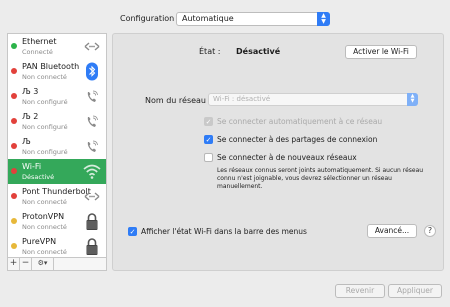 This screenshot has width=450, height=307. I want to click on checkbox-box, so click(208, 157).